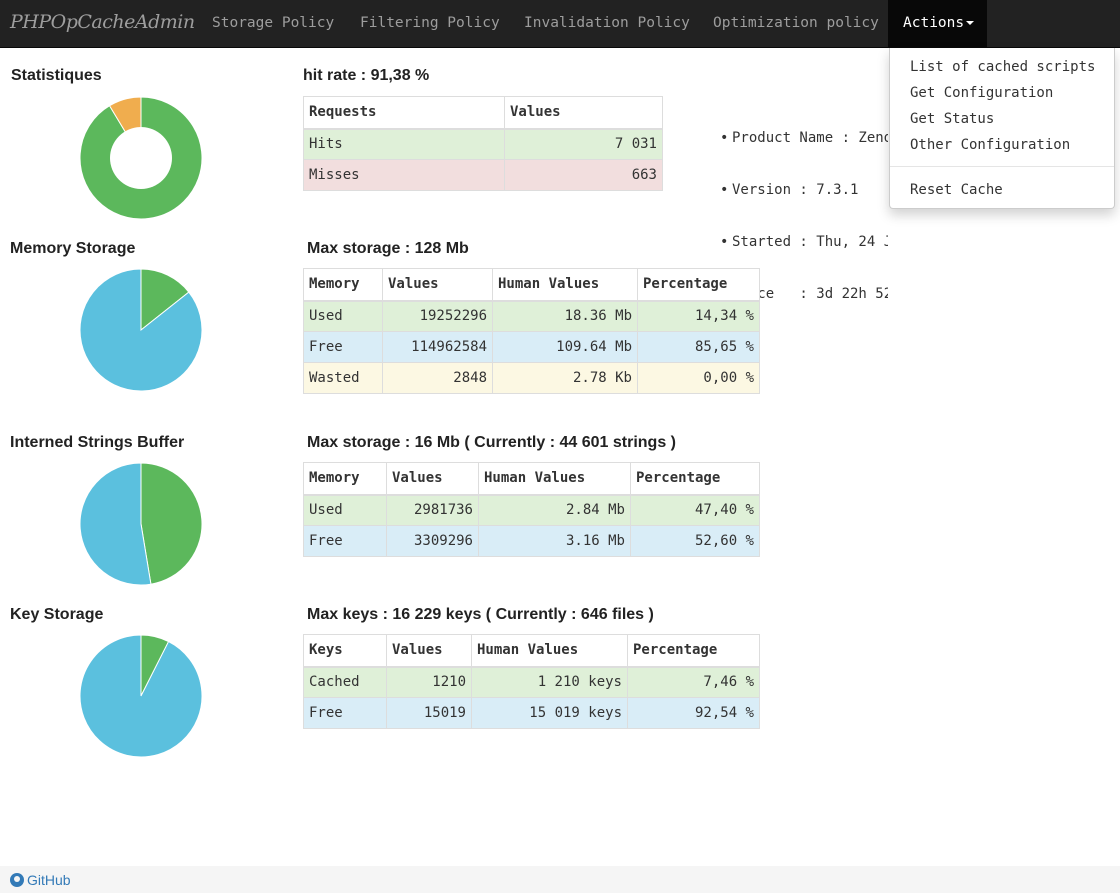 The width and height of the screenshot is (1120, 893). What do you see at coordinates (343, 316) in the screenshot?
I see `row-label: Used` at bounding box center [343, 316].